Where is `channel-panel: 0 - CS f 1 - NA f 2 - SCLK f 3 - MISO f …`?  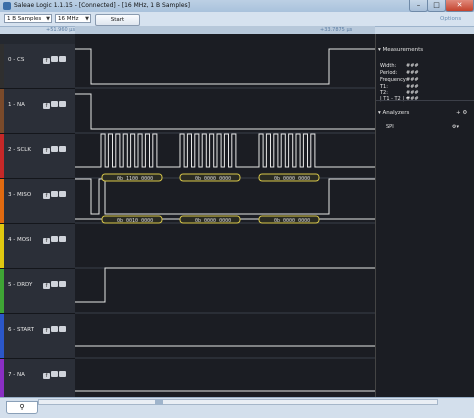
channel-panel: 0 - CS f 1 - NA f 2 - SCLK f 3 - MISO f … is located at coordinates (37, 219).